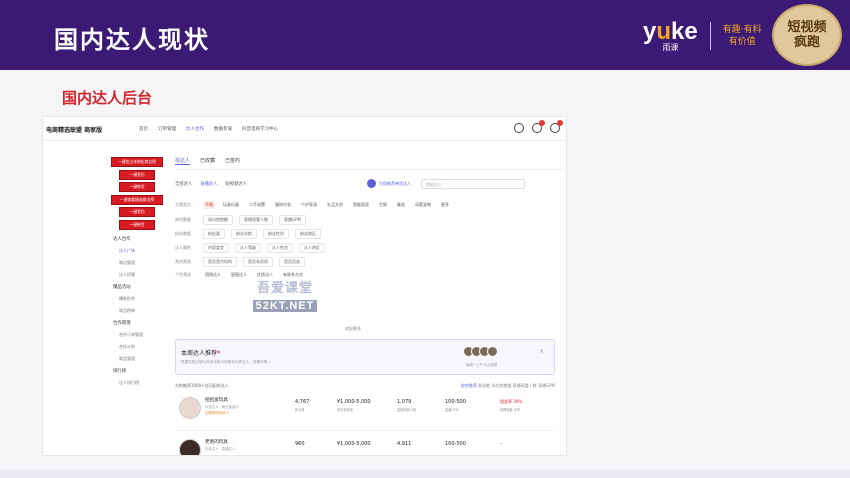  I want to click on collapse-filters-link: 收起更多, so click(353, 329).